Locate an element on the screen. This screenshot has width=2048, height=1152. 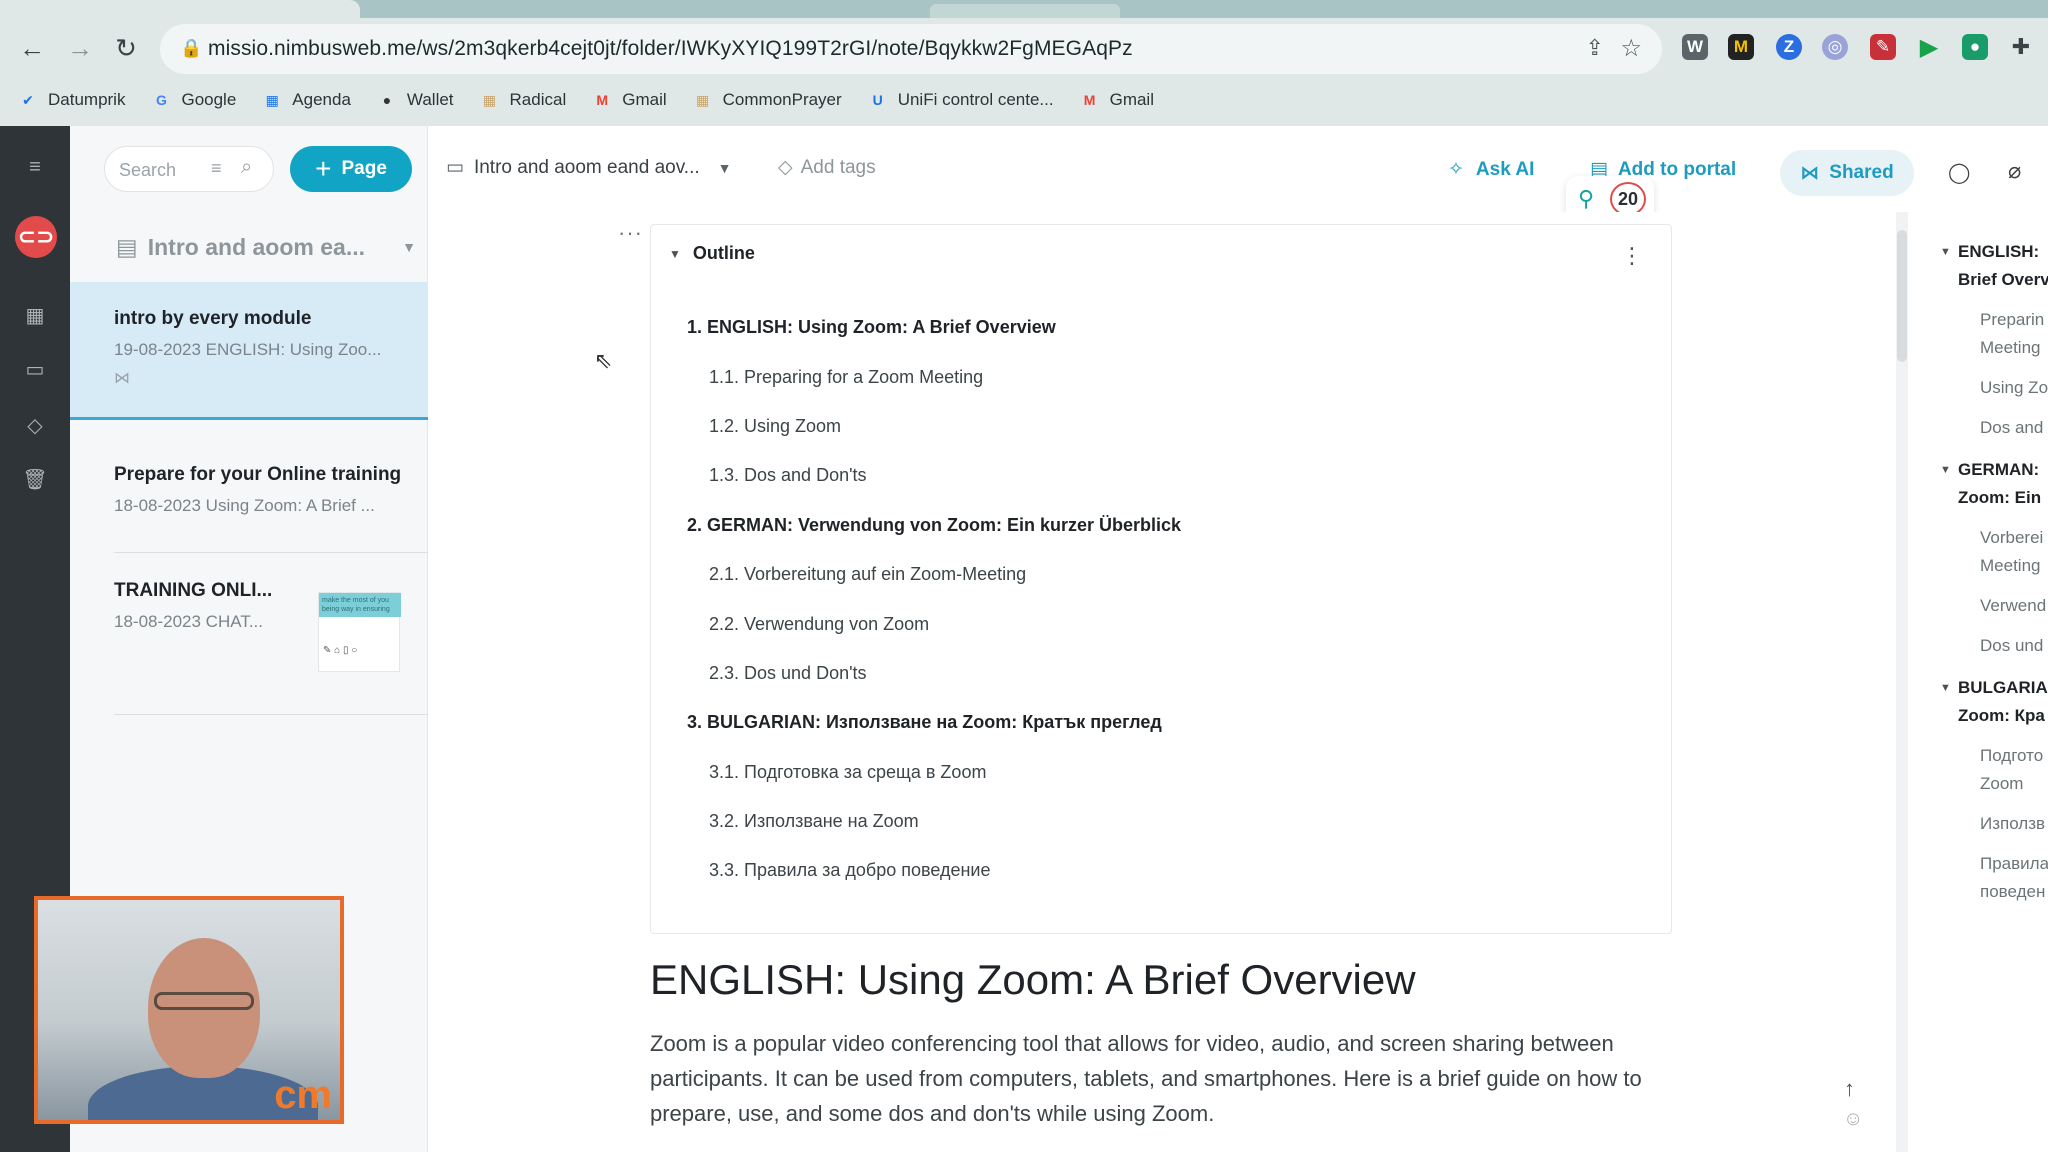
extension-w-icon: W is located at coordinates (1695, 47).